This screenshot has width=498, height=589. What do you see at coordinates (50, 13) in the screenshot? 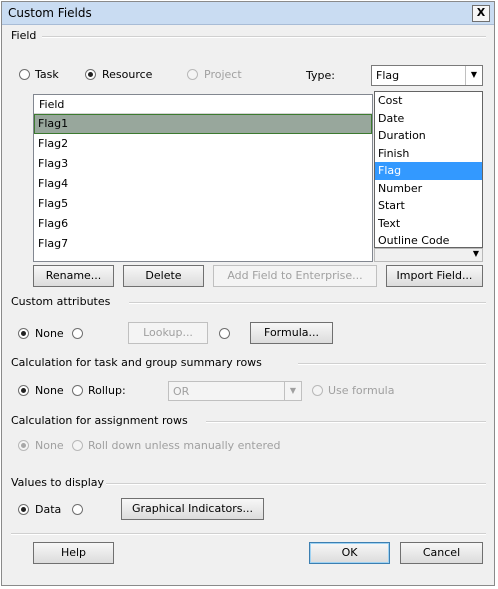
I see `dialog-title: Custom Fields` at bounding box center [50, 13].